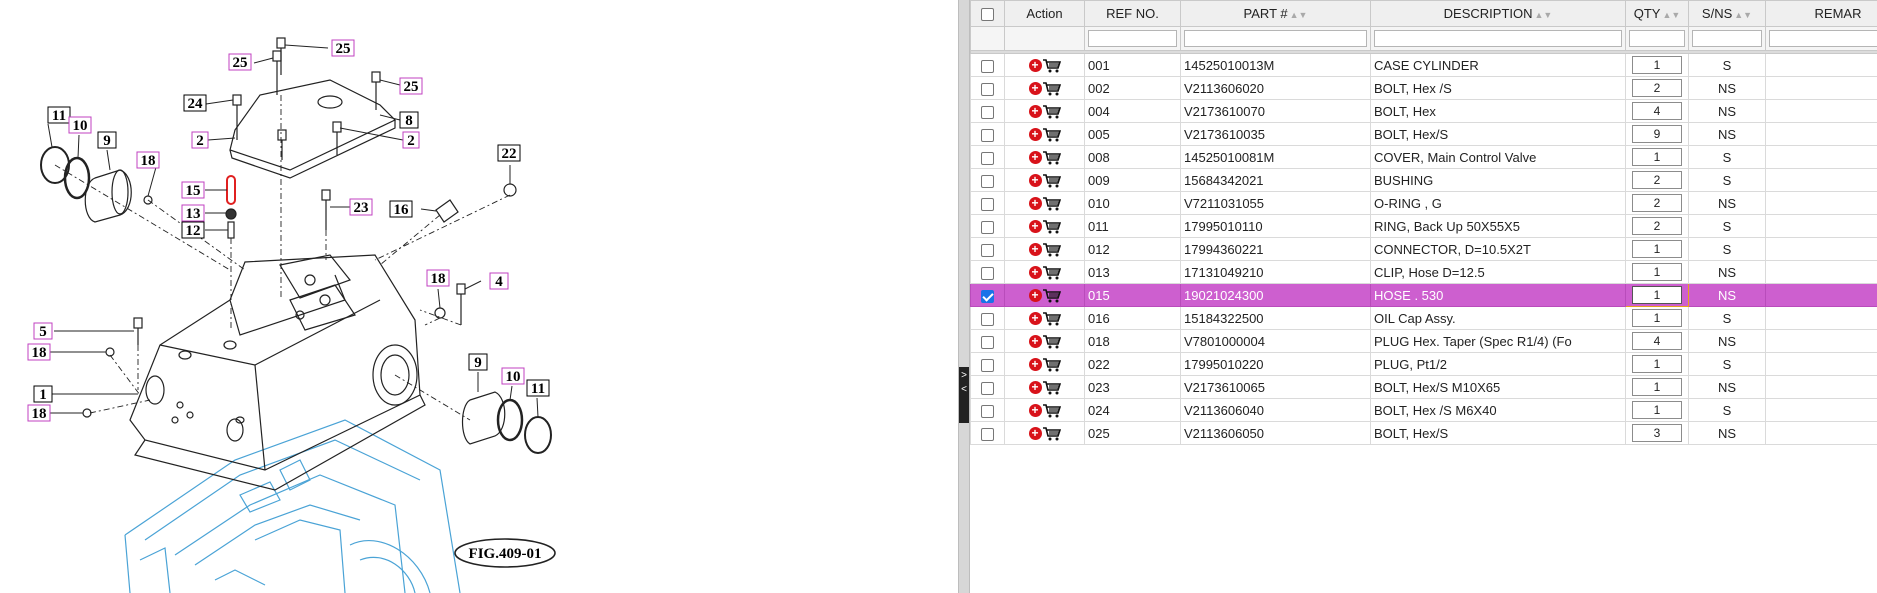 This screenshot has width=1877, height=593. What do you see at coordinates (195, 103) in the screenshot?
I see `callout-24: 24` at bounding box center [195, 103].